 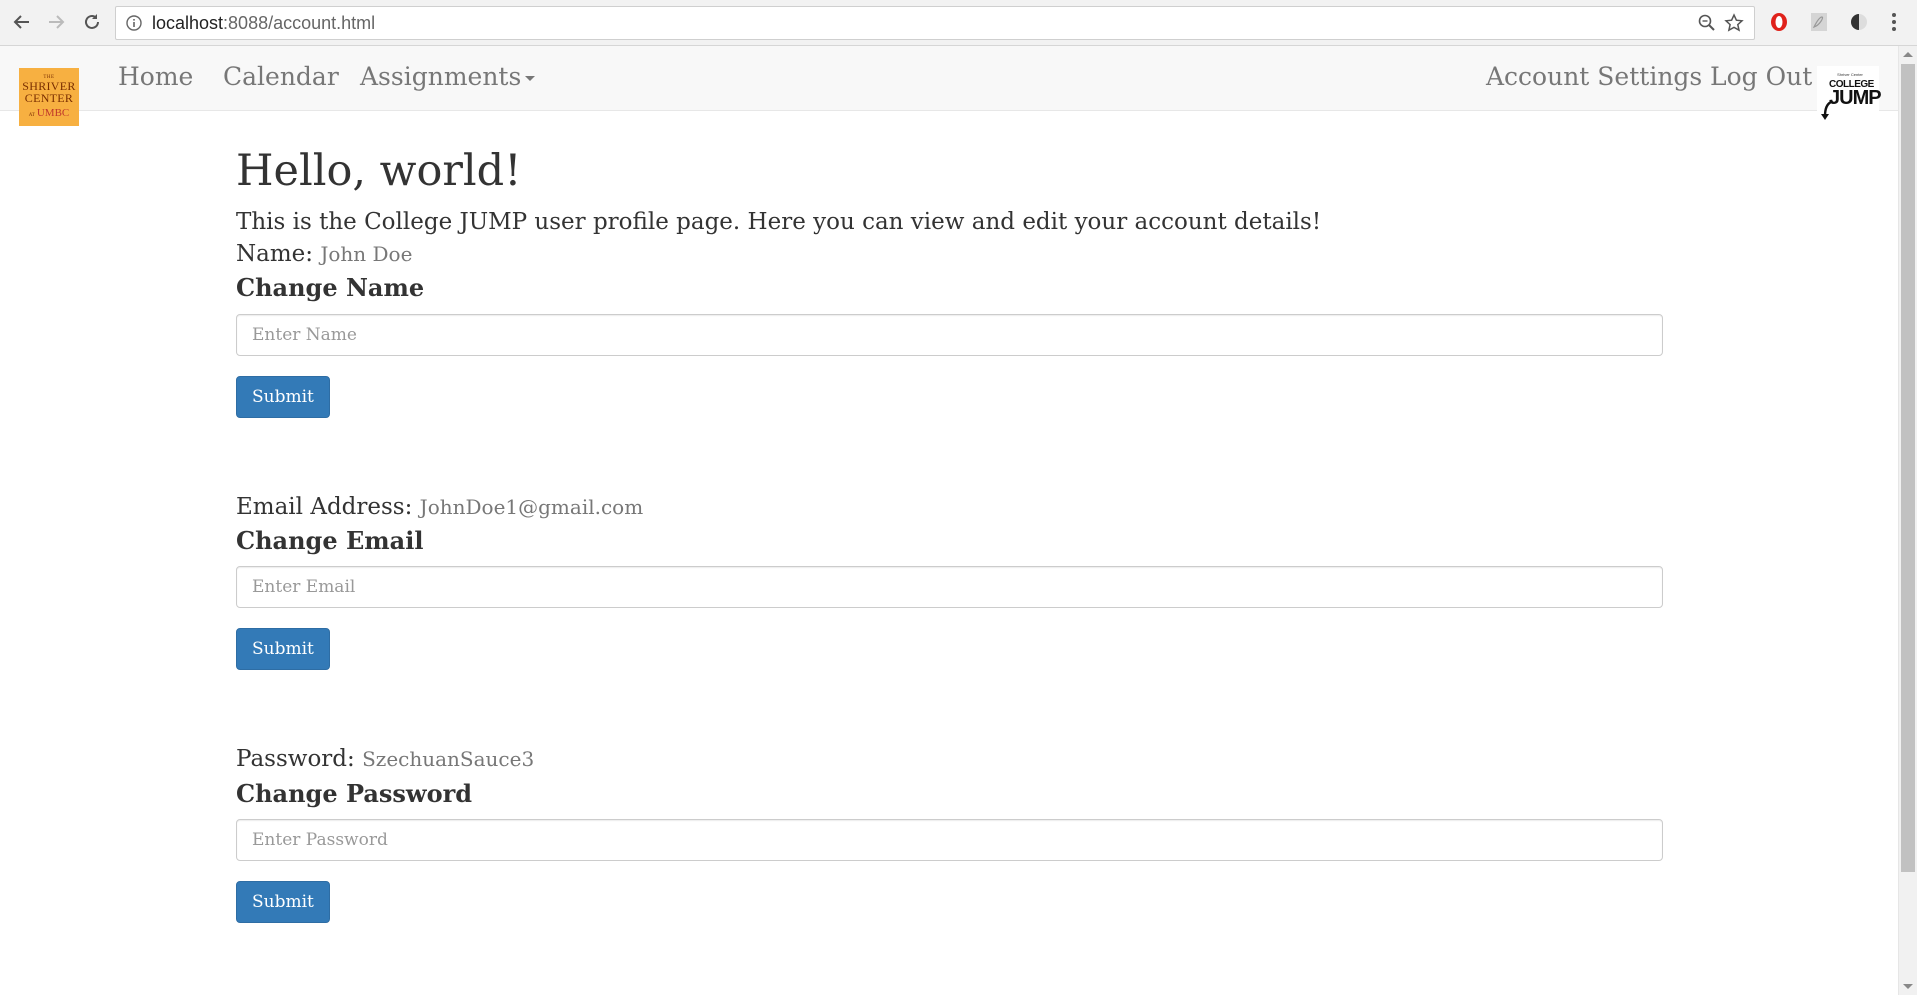 I want to click on star-icon, so click(x=1734, y=25).